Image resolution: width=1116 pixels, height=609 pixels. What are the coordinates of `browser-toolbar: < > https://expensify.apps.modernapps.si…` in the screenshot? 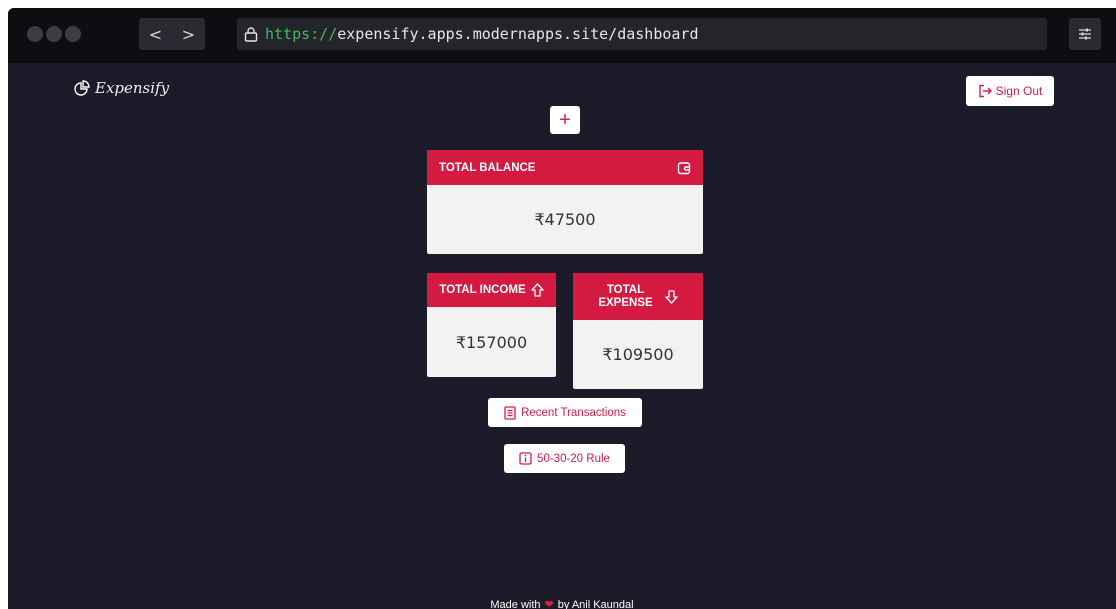 It's located at (562, 35).